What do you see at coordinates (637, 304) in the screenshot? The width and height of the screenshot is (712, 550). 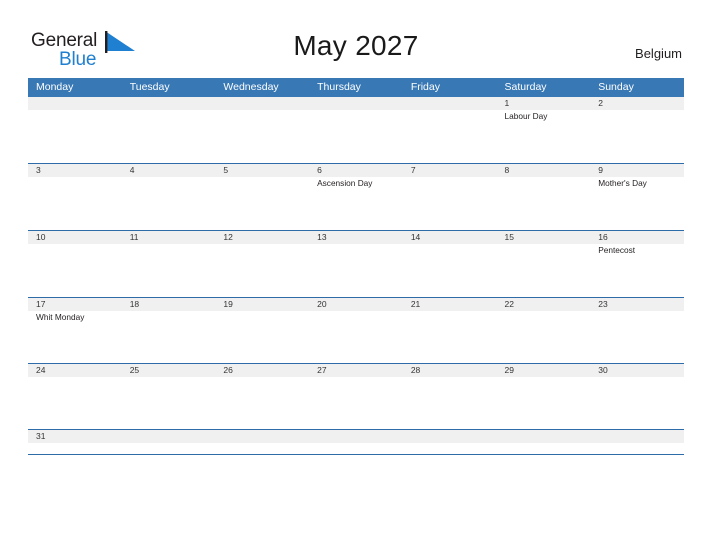 I see `date-number: 23` at bounding box center [637, 304].